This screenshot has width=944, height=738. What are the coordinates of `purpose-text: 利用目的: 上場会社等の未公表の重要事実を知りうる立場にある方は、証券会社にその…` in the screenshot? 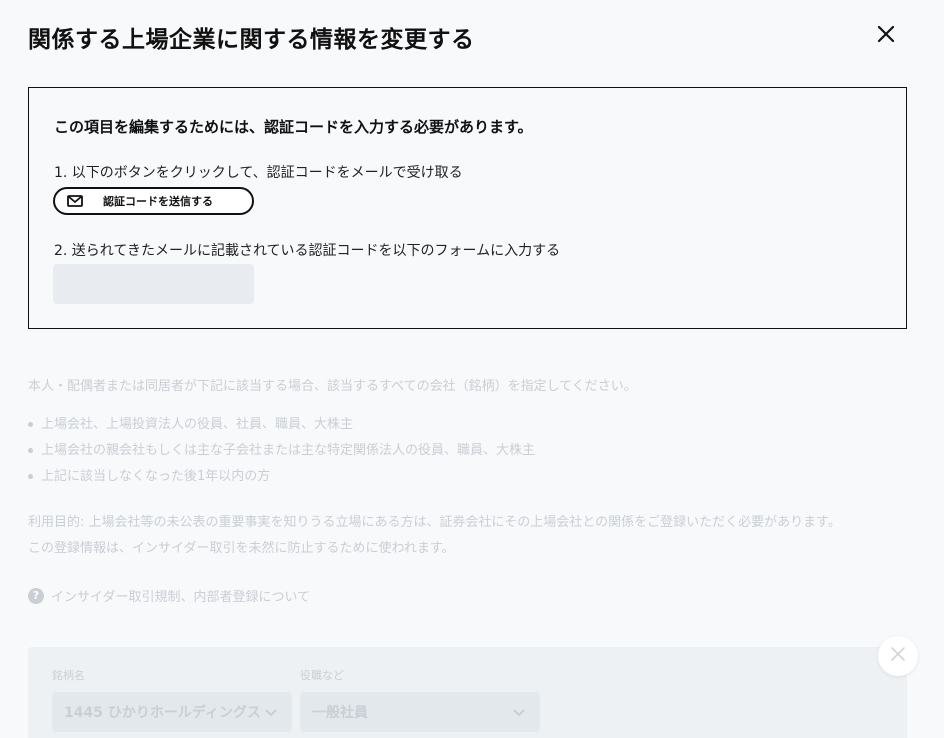 It's located at (473, 536).